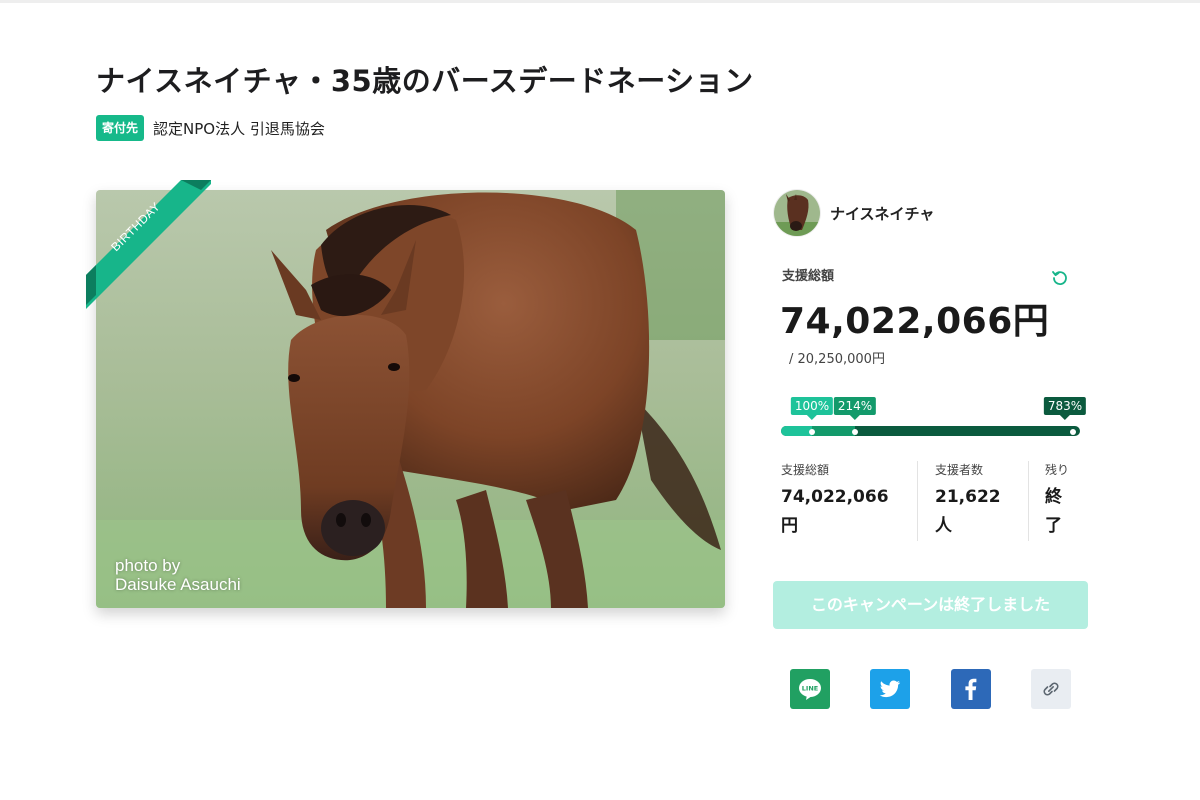 The width and height of the screenshot is (1200, 800). Describe the element at coordinates (425, 81) in the screenshot. I see `page-title: ナイスネイチャ・35歳のバースデードネーション` at that location.